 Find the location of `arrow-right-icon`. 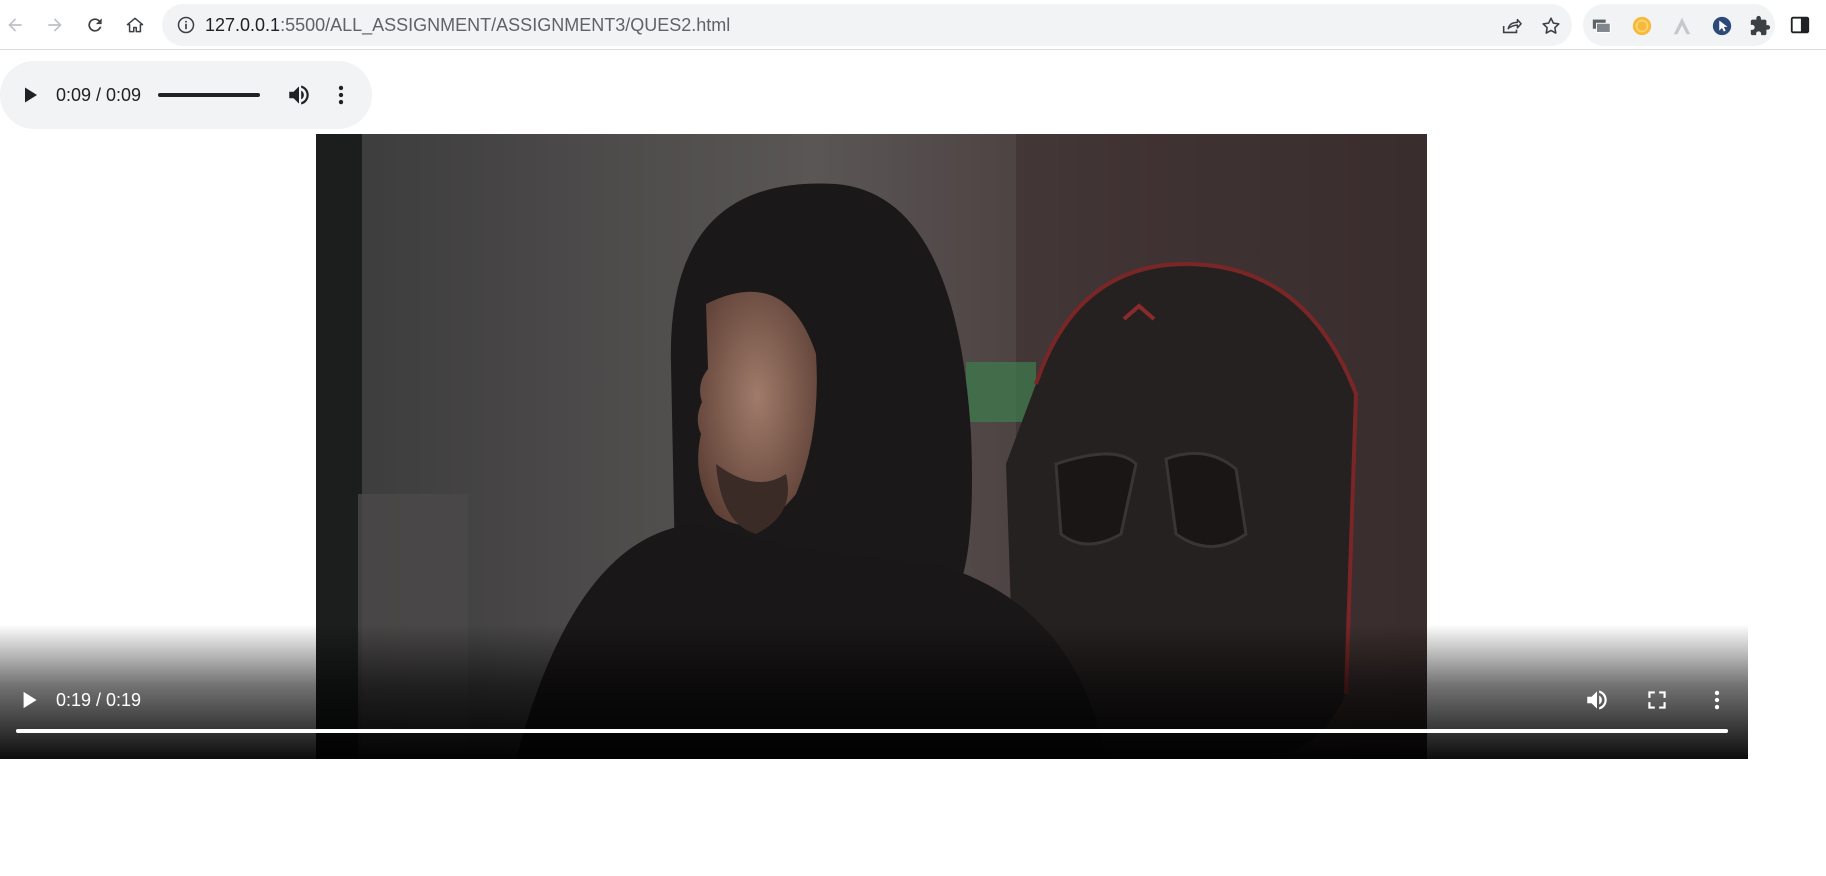

arrow-right-icon is located at coordinates (55, 25).